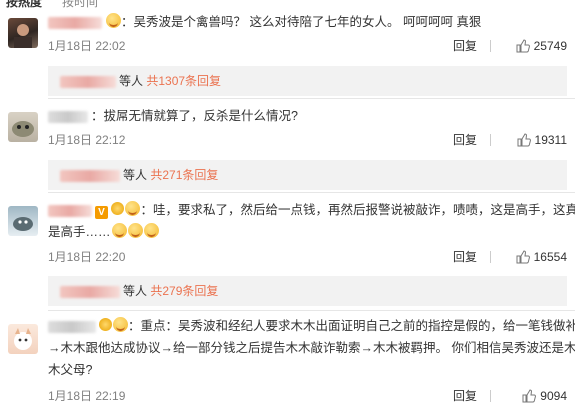 This screenshot has height=406, width=575. Describe the element at coordinates (80, 4) in the screenshot. I see `tab-time: 按时间` at that location.